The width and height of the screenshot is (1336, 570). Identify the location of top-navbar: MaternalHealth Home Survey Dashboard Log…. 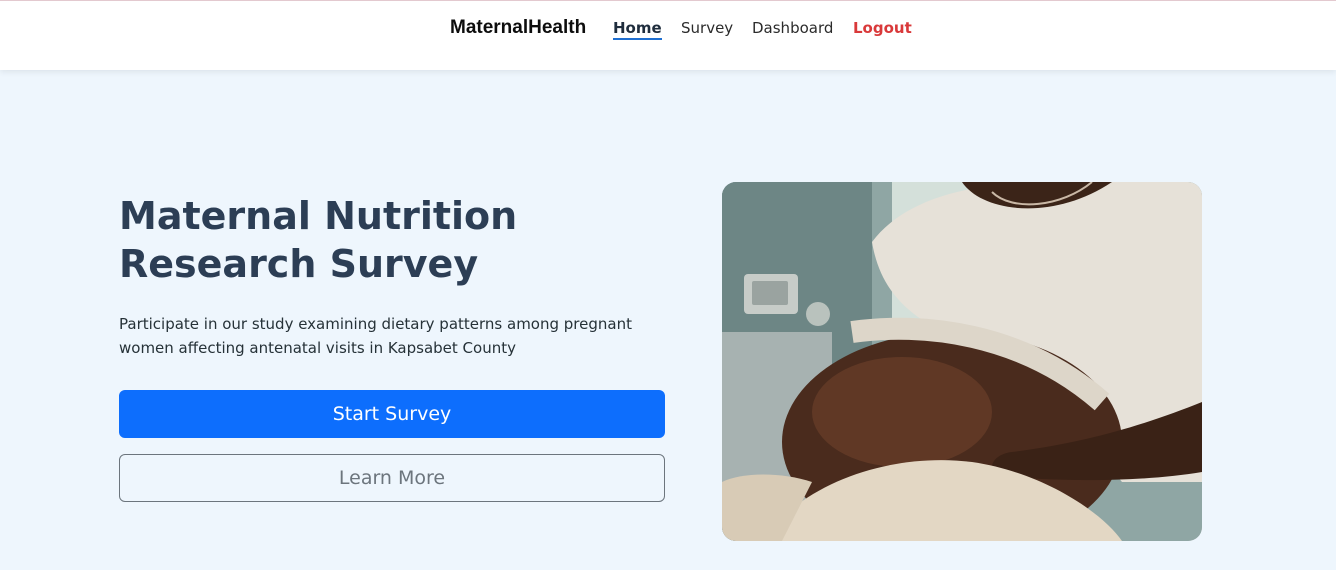
(668, 35).